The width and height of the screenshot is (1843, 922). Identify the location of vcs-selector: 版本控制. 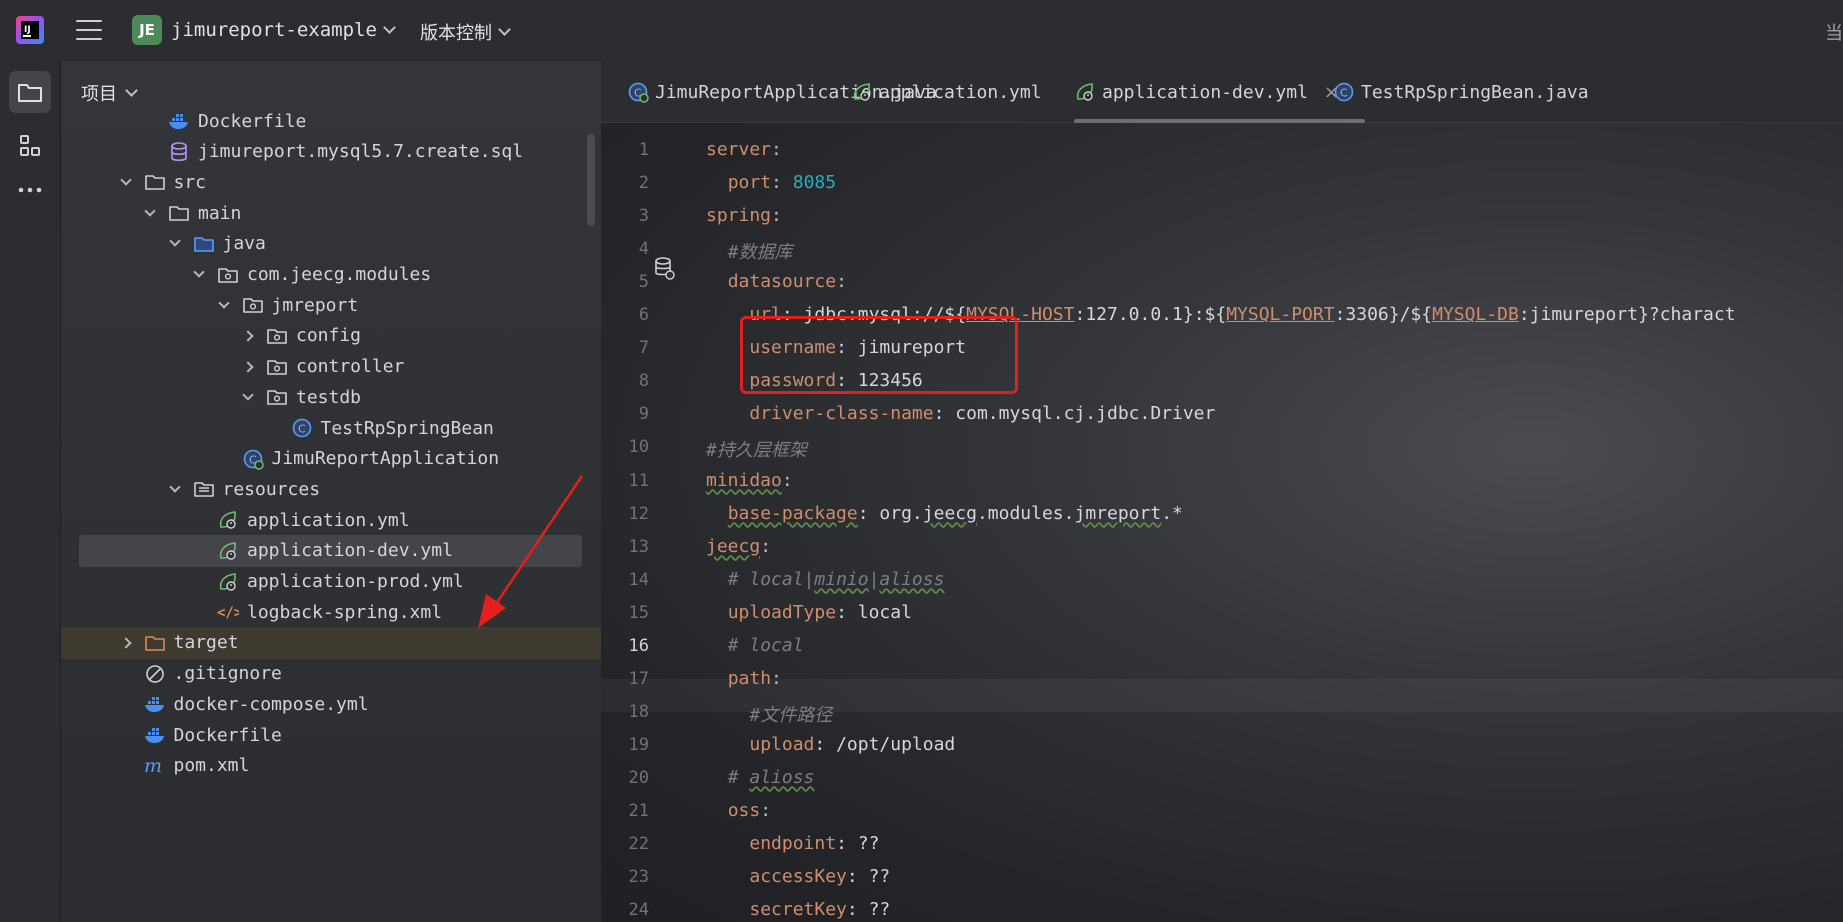
(465, 32).